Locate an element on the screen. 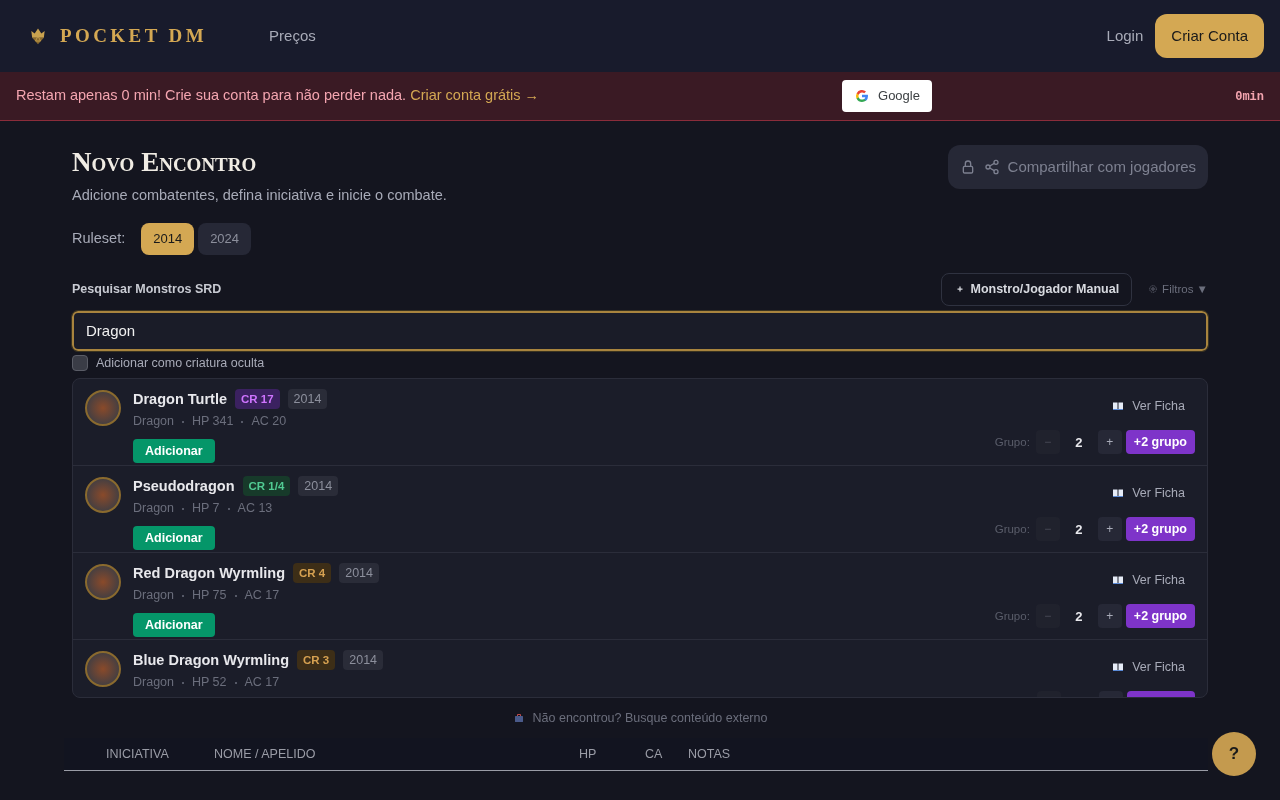  hp-value: HP 52 is located at coordinates (209, 683).